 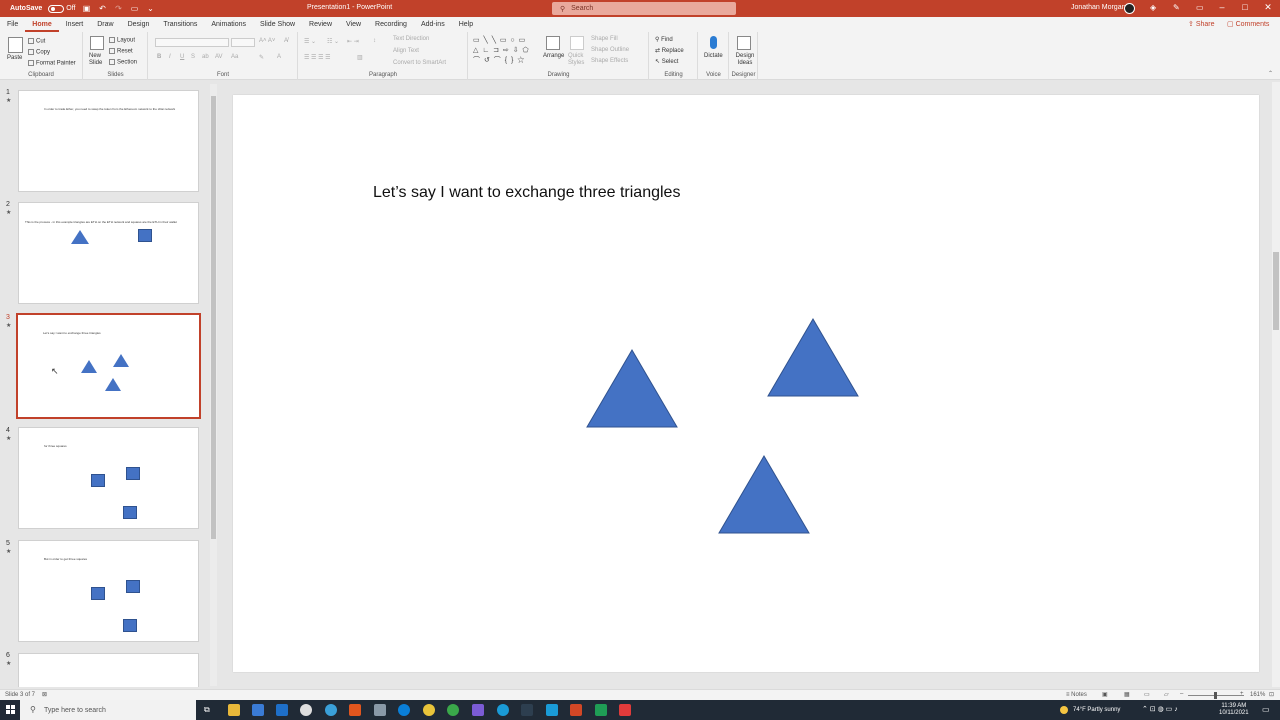 I want to click on tab-add-ins: Add-ins, so click(x=433, y=24).